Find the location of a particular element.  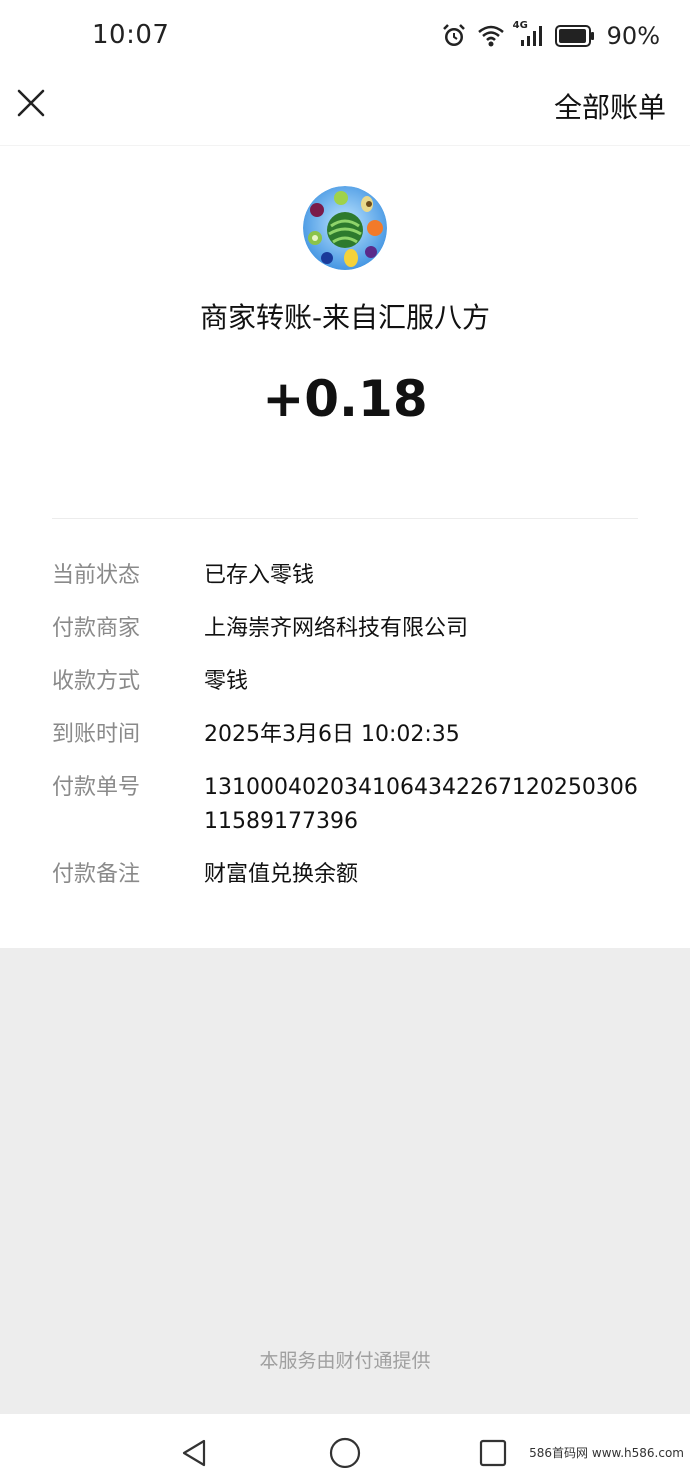

detail-label: 当前状态 is located at coordinates (96, 575).